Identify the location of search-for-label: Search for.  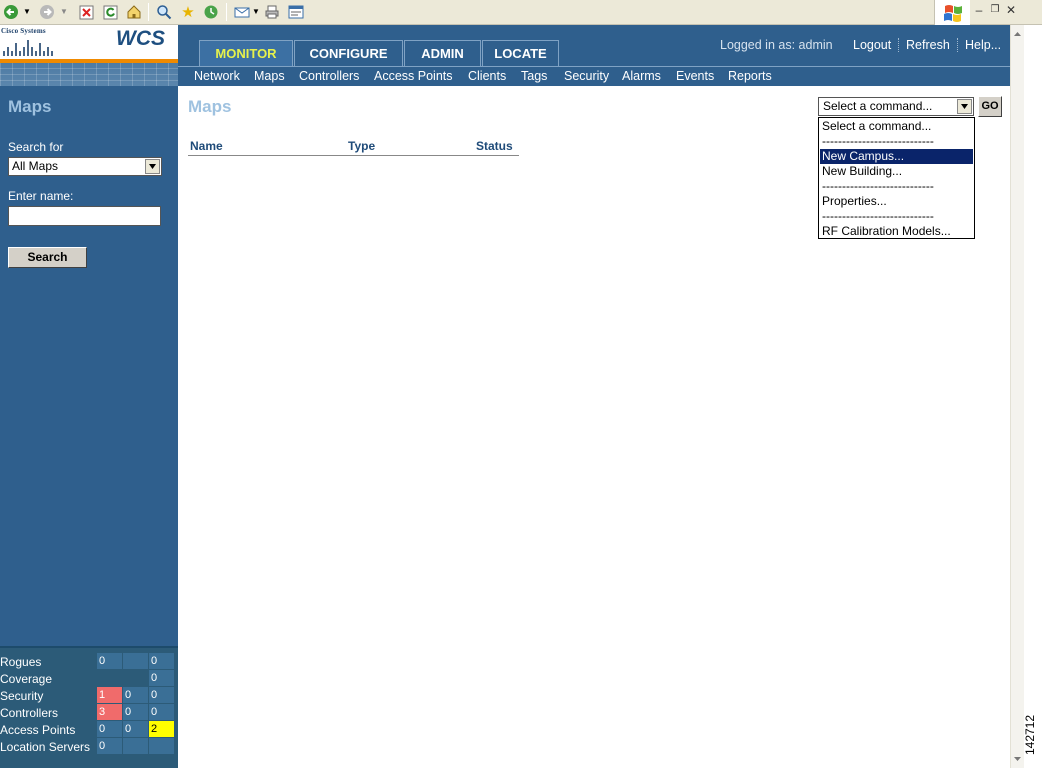
(36, 147).